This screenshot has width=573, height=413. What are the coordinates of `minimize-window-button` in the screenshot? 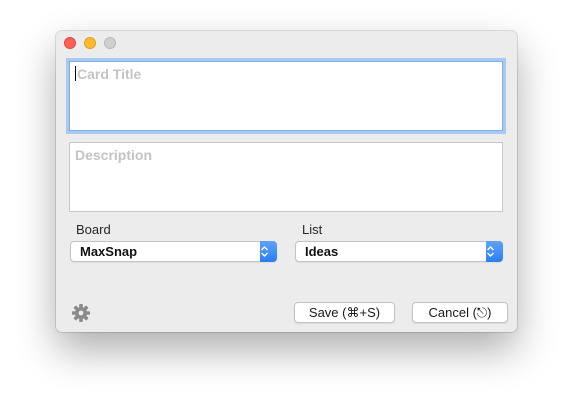 It's located at (90, 43).